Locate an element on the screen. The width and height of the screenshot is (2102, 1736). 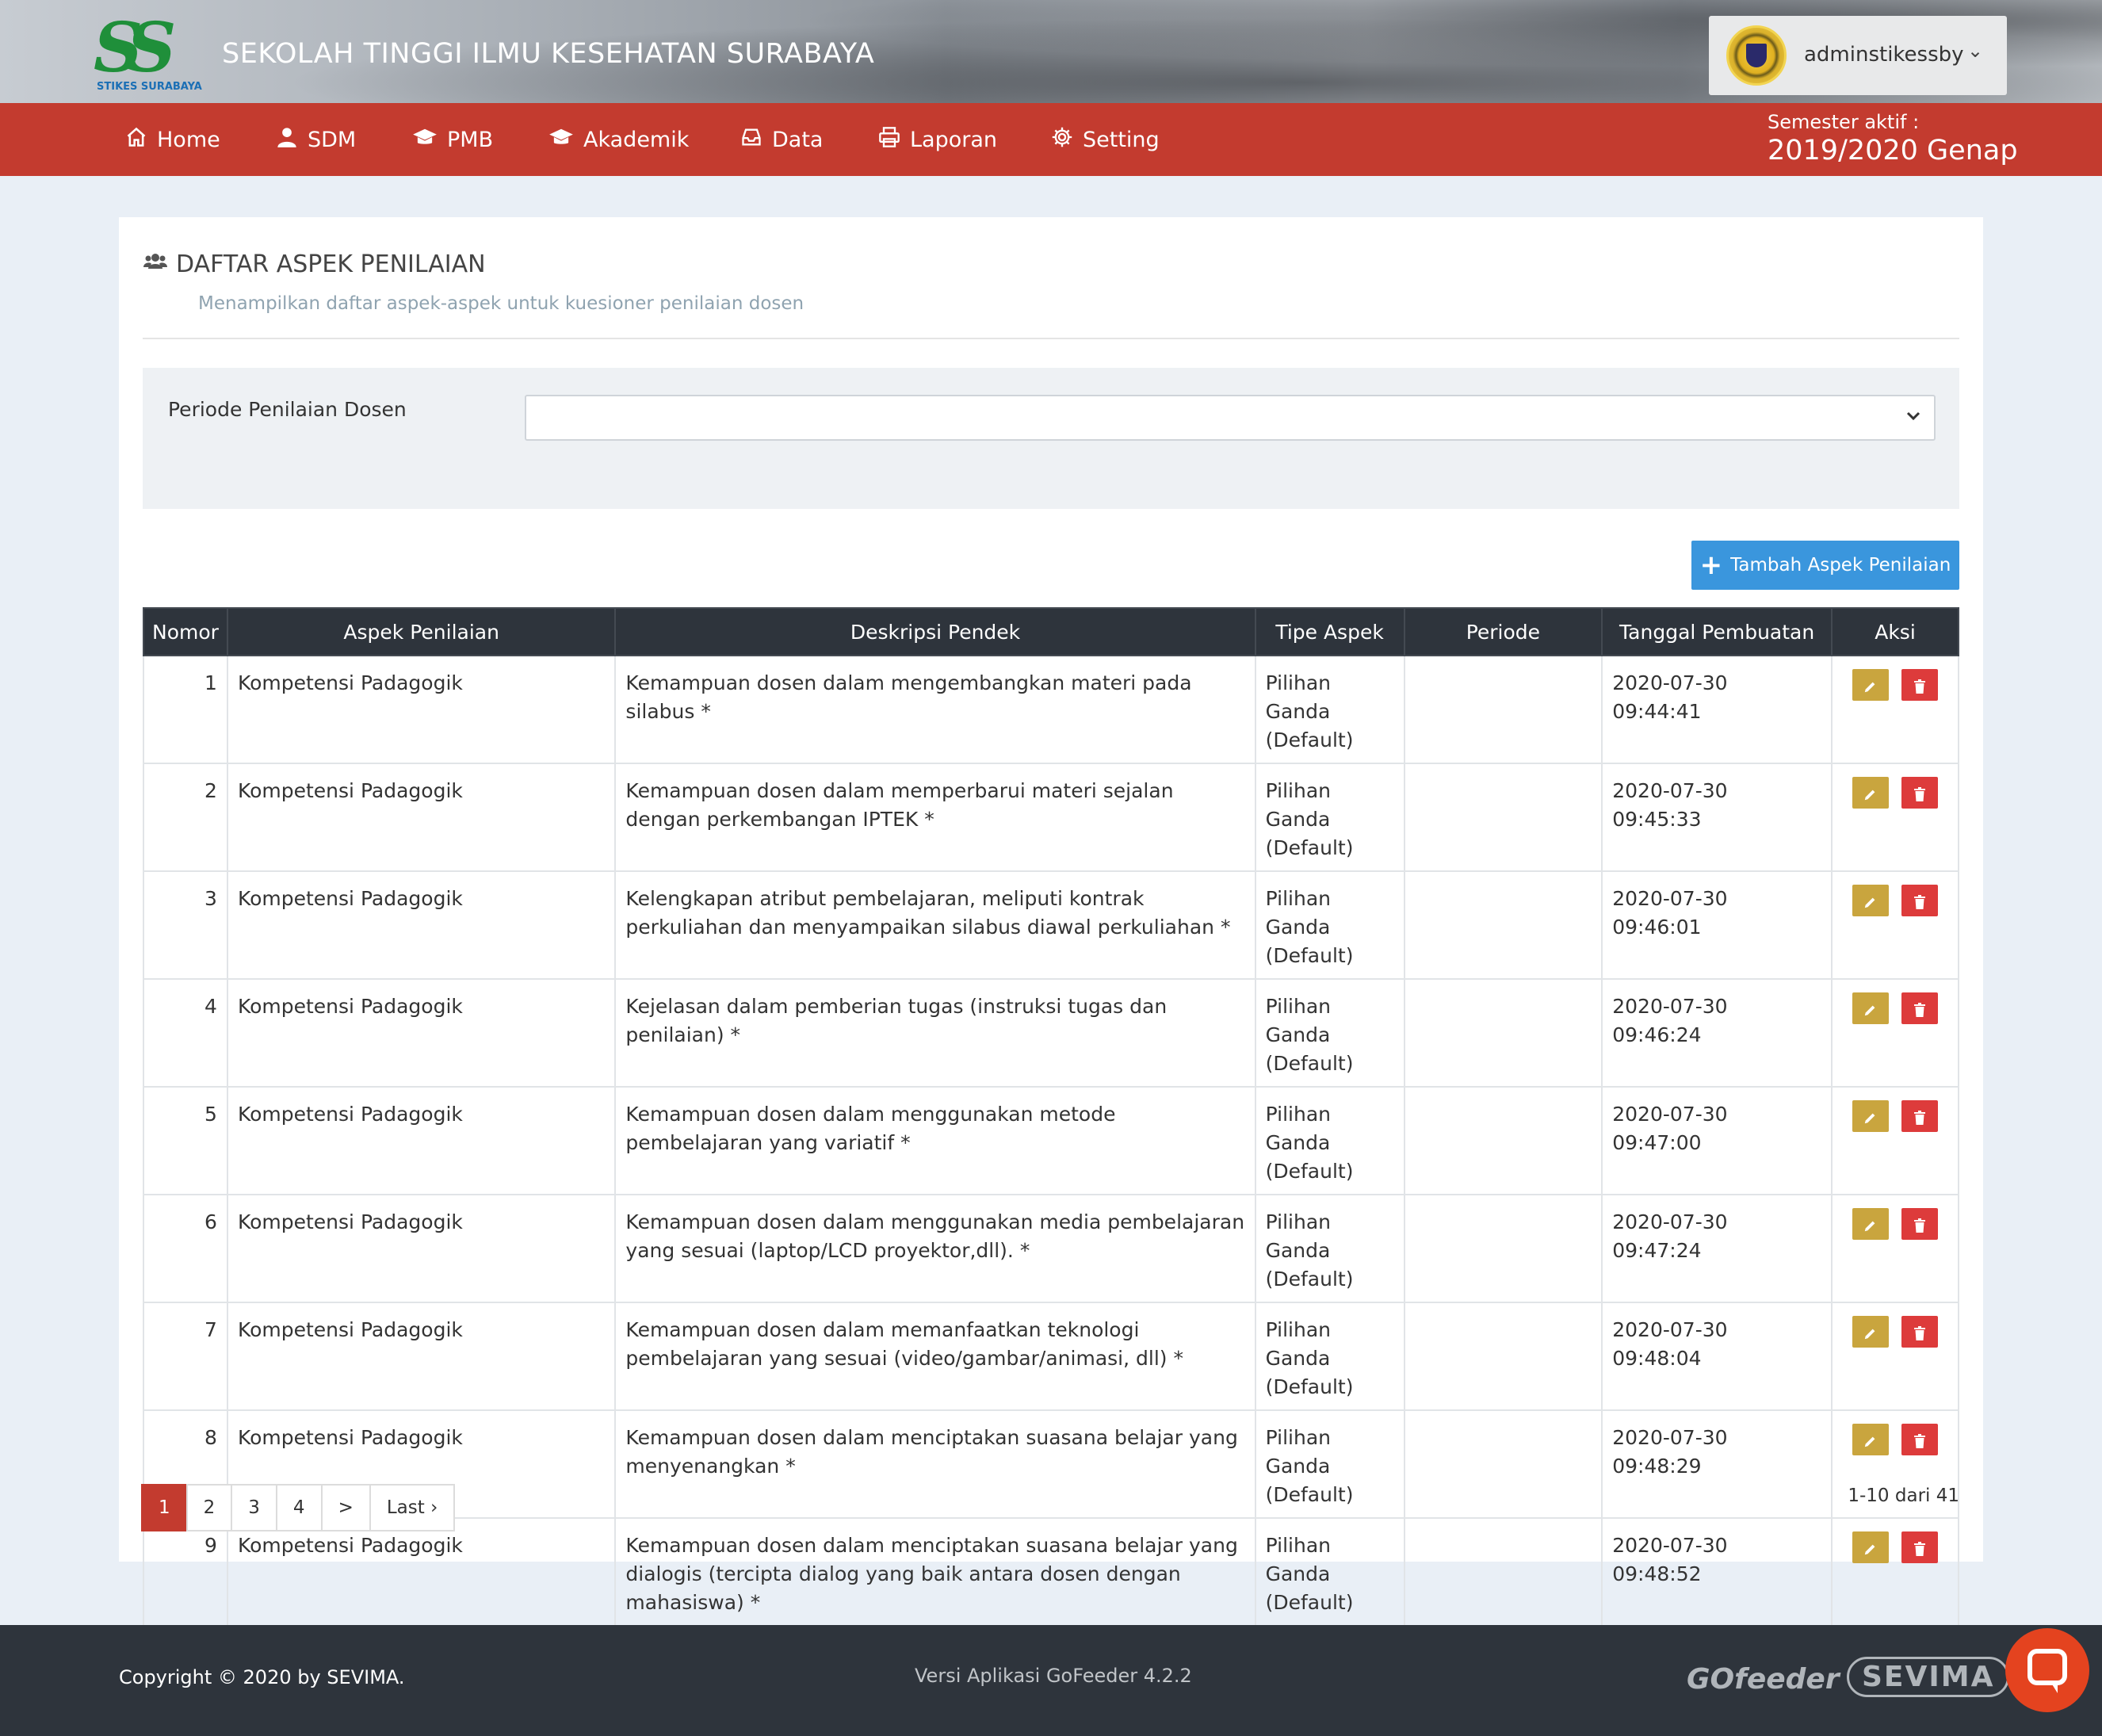
chevron-down-icon: ⌄ is located at coordinates (1975, 51).